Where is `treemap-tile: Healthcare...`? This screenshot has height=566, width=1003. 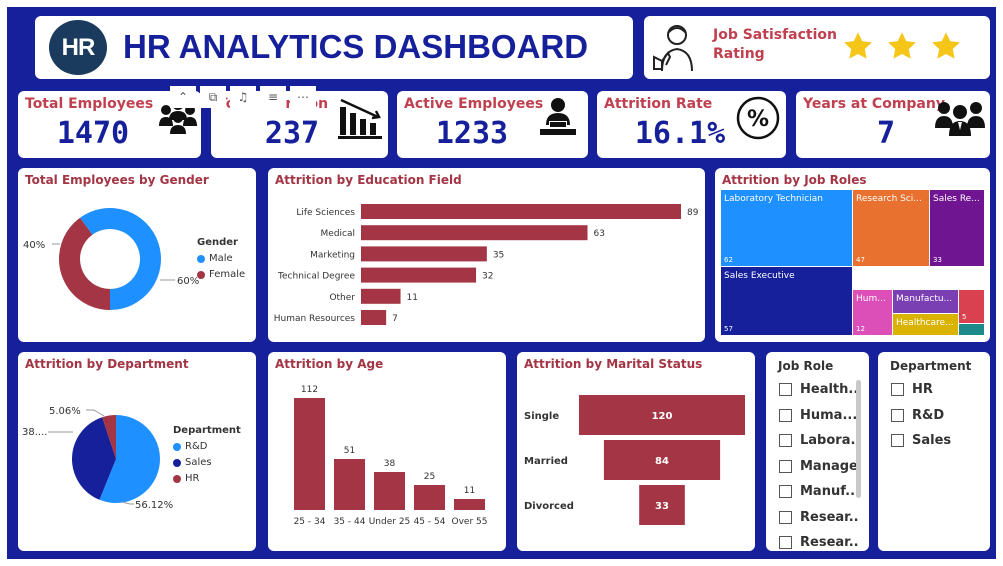 treemap-tile: Healthcare... is located at coordinates (925, 324).